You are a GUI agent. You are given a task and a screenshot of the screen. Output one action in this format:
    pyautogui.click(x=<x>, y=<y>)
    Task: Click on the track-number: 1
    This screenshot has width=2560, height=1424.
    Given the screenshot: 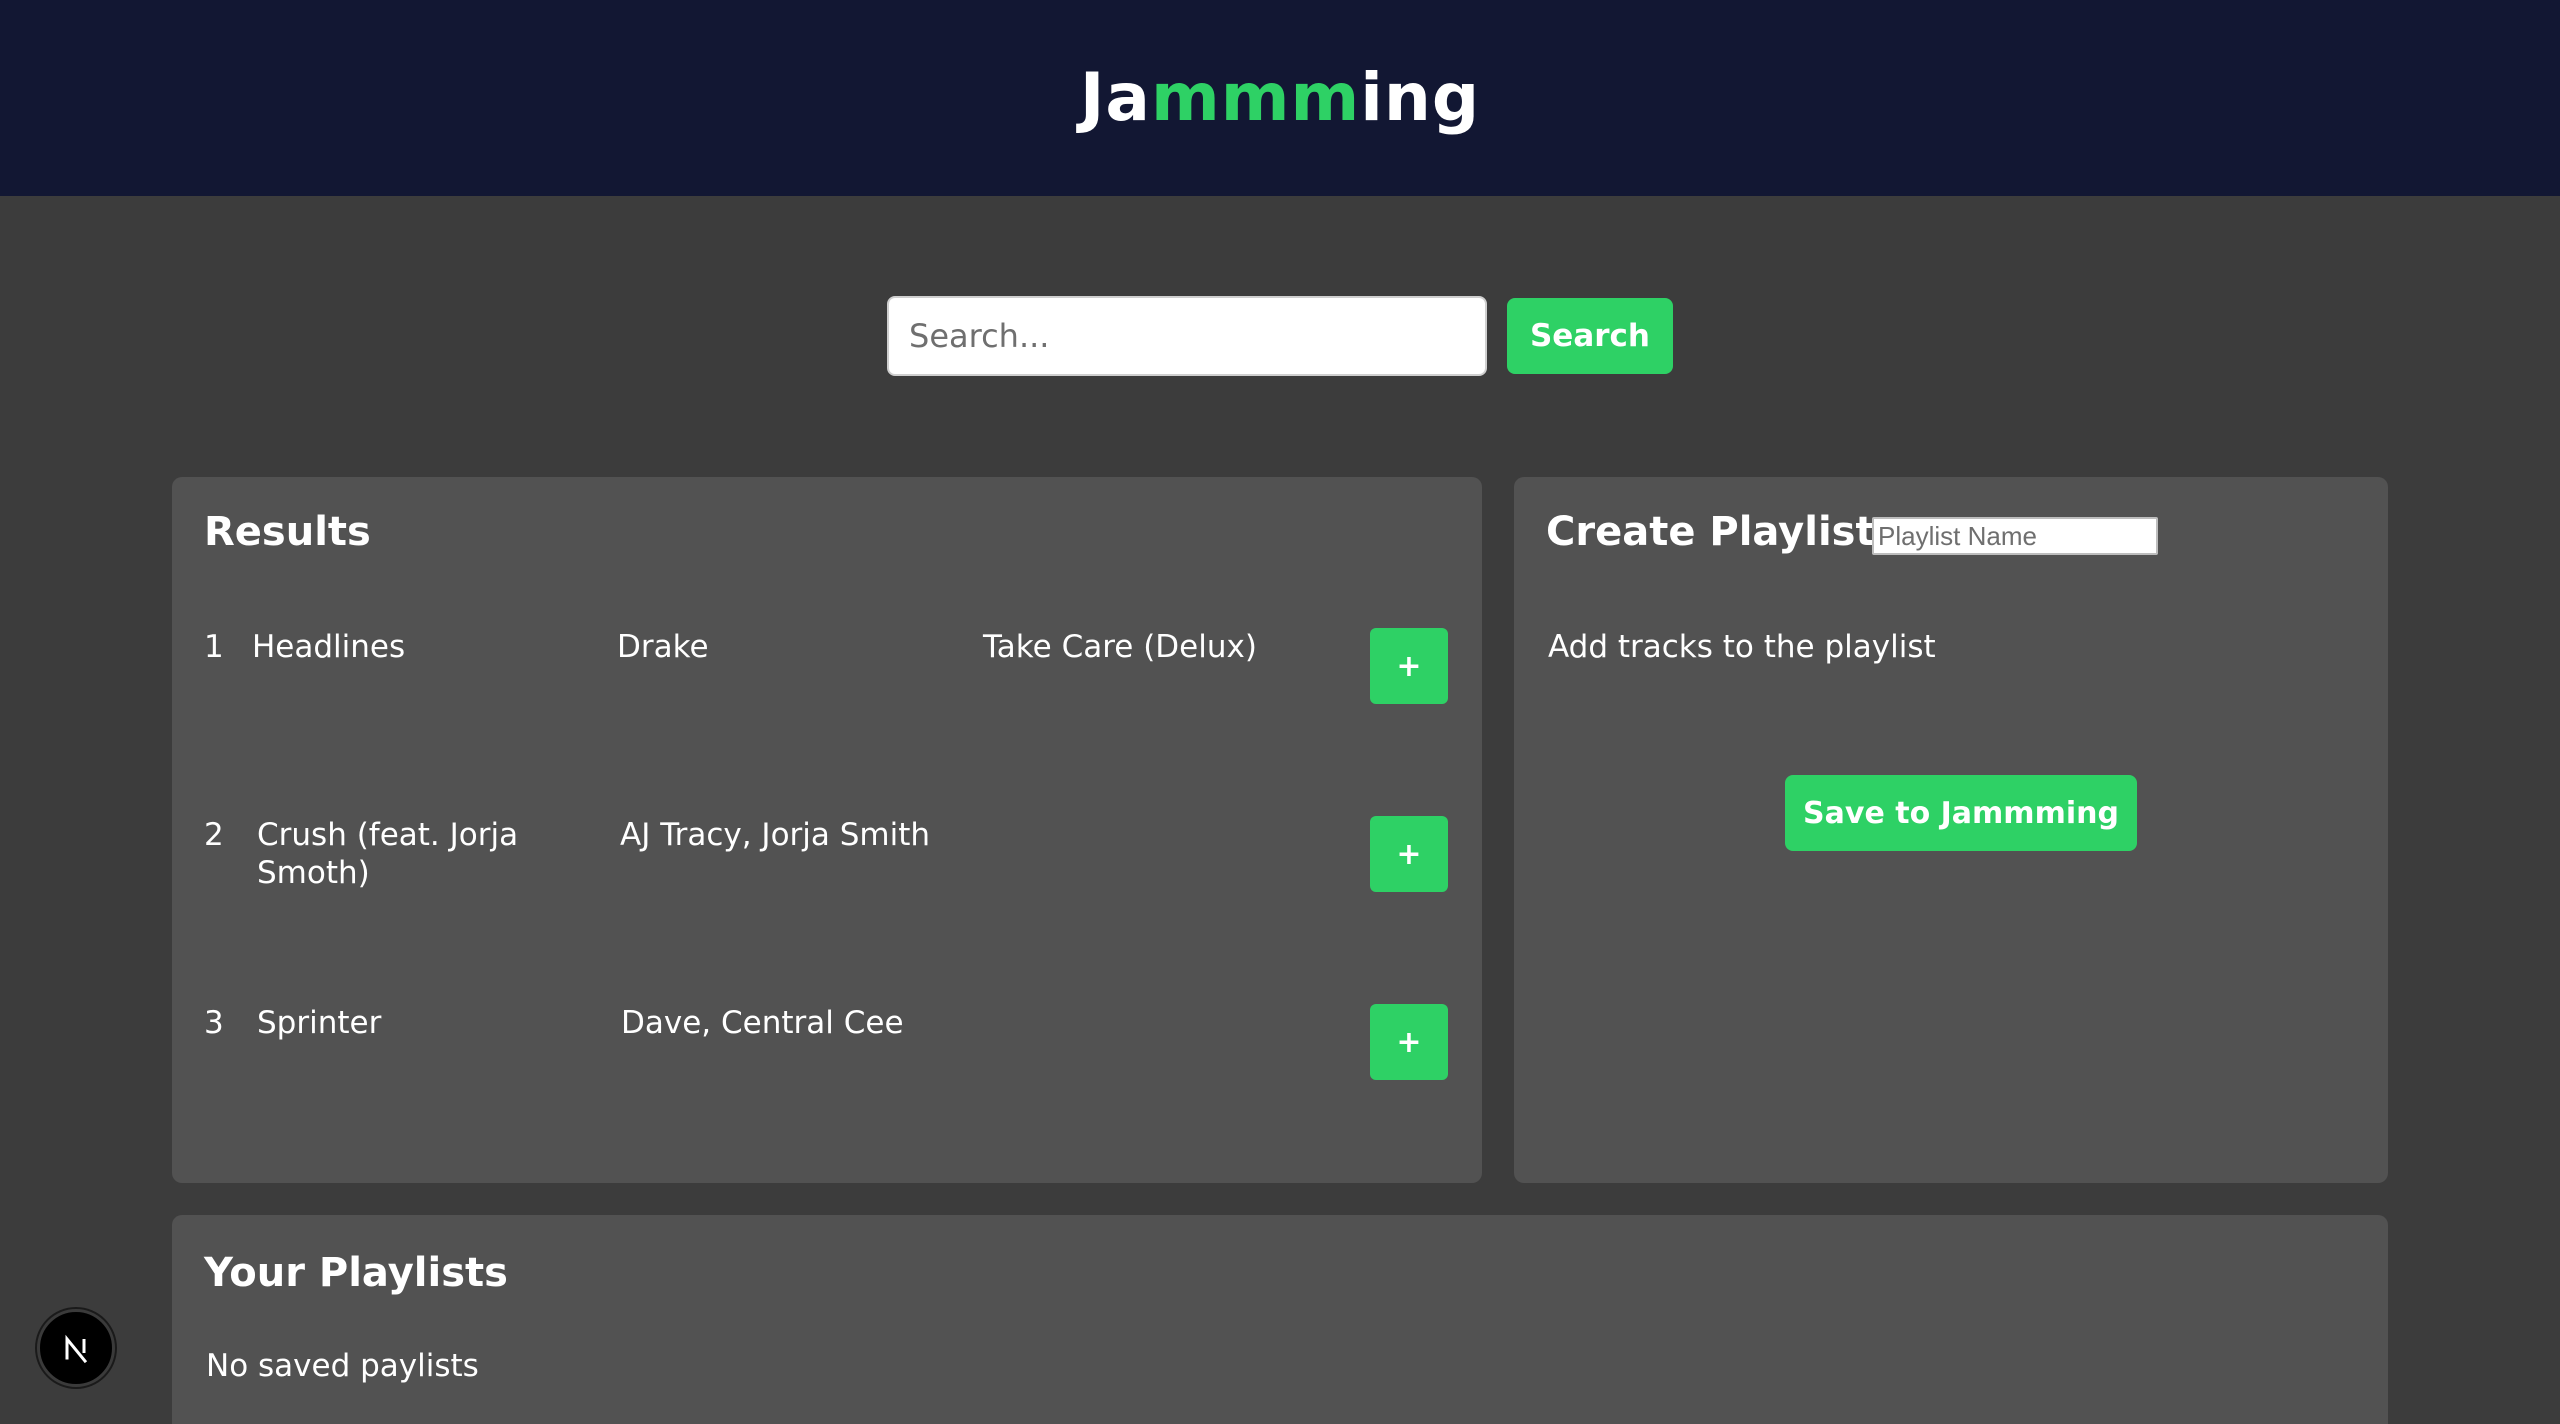 What is the action you would take?
    pyautogui.click(x=214, y=647)
    